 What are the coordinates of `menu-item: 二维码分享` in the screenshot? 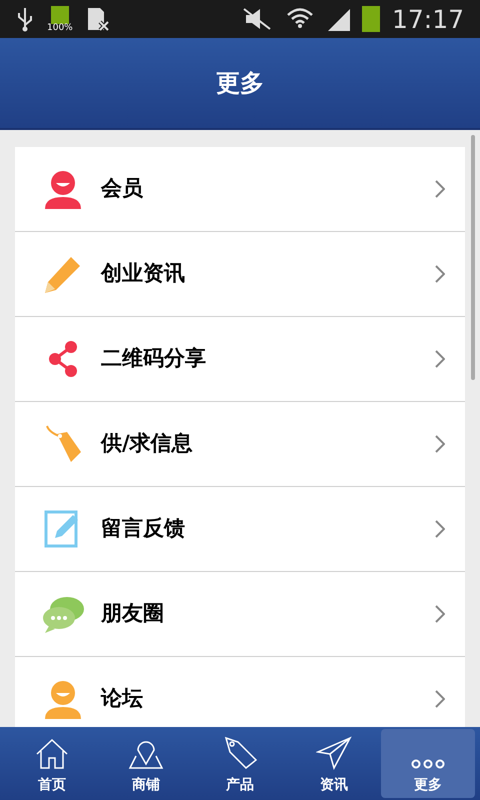 It's located at (240, 359).